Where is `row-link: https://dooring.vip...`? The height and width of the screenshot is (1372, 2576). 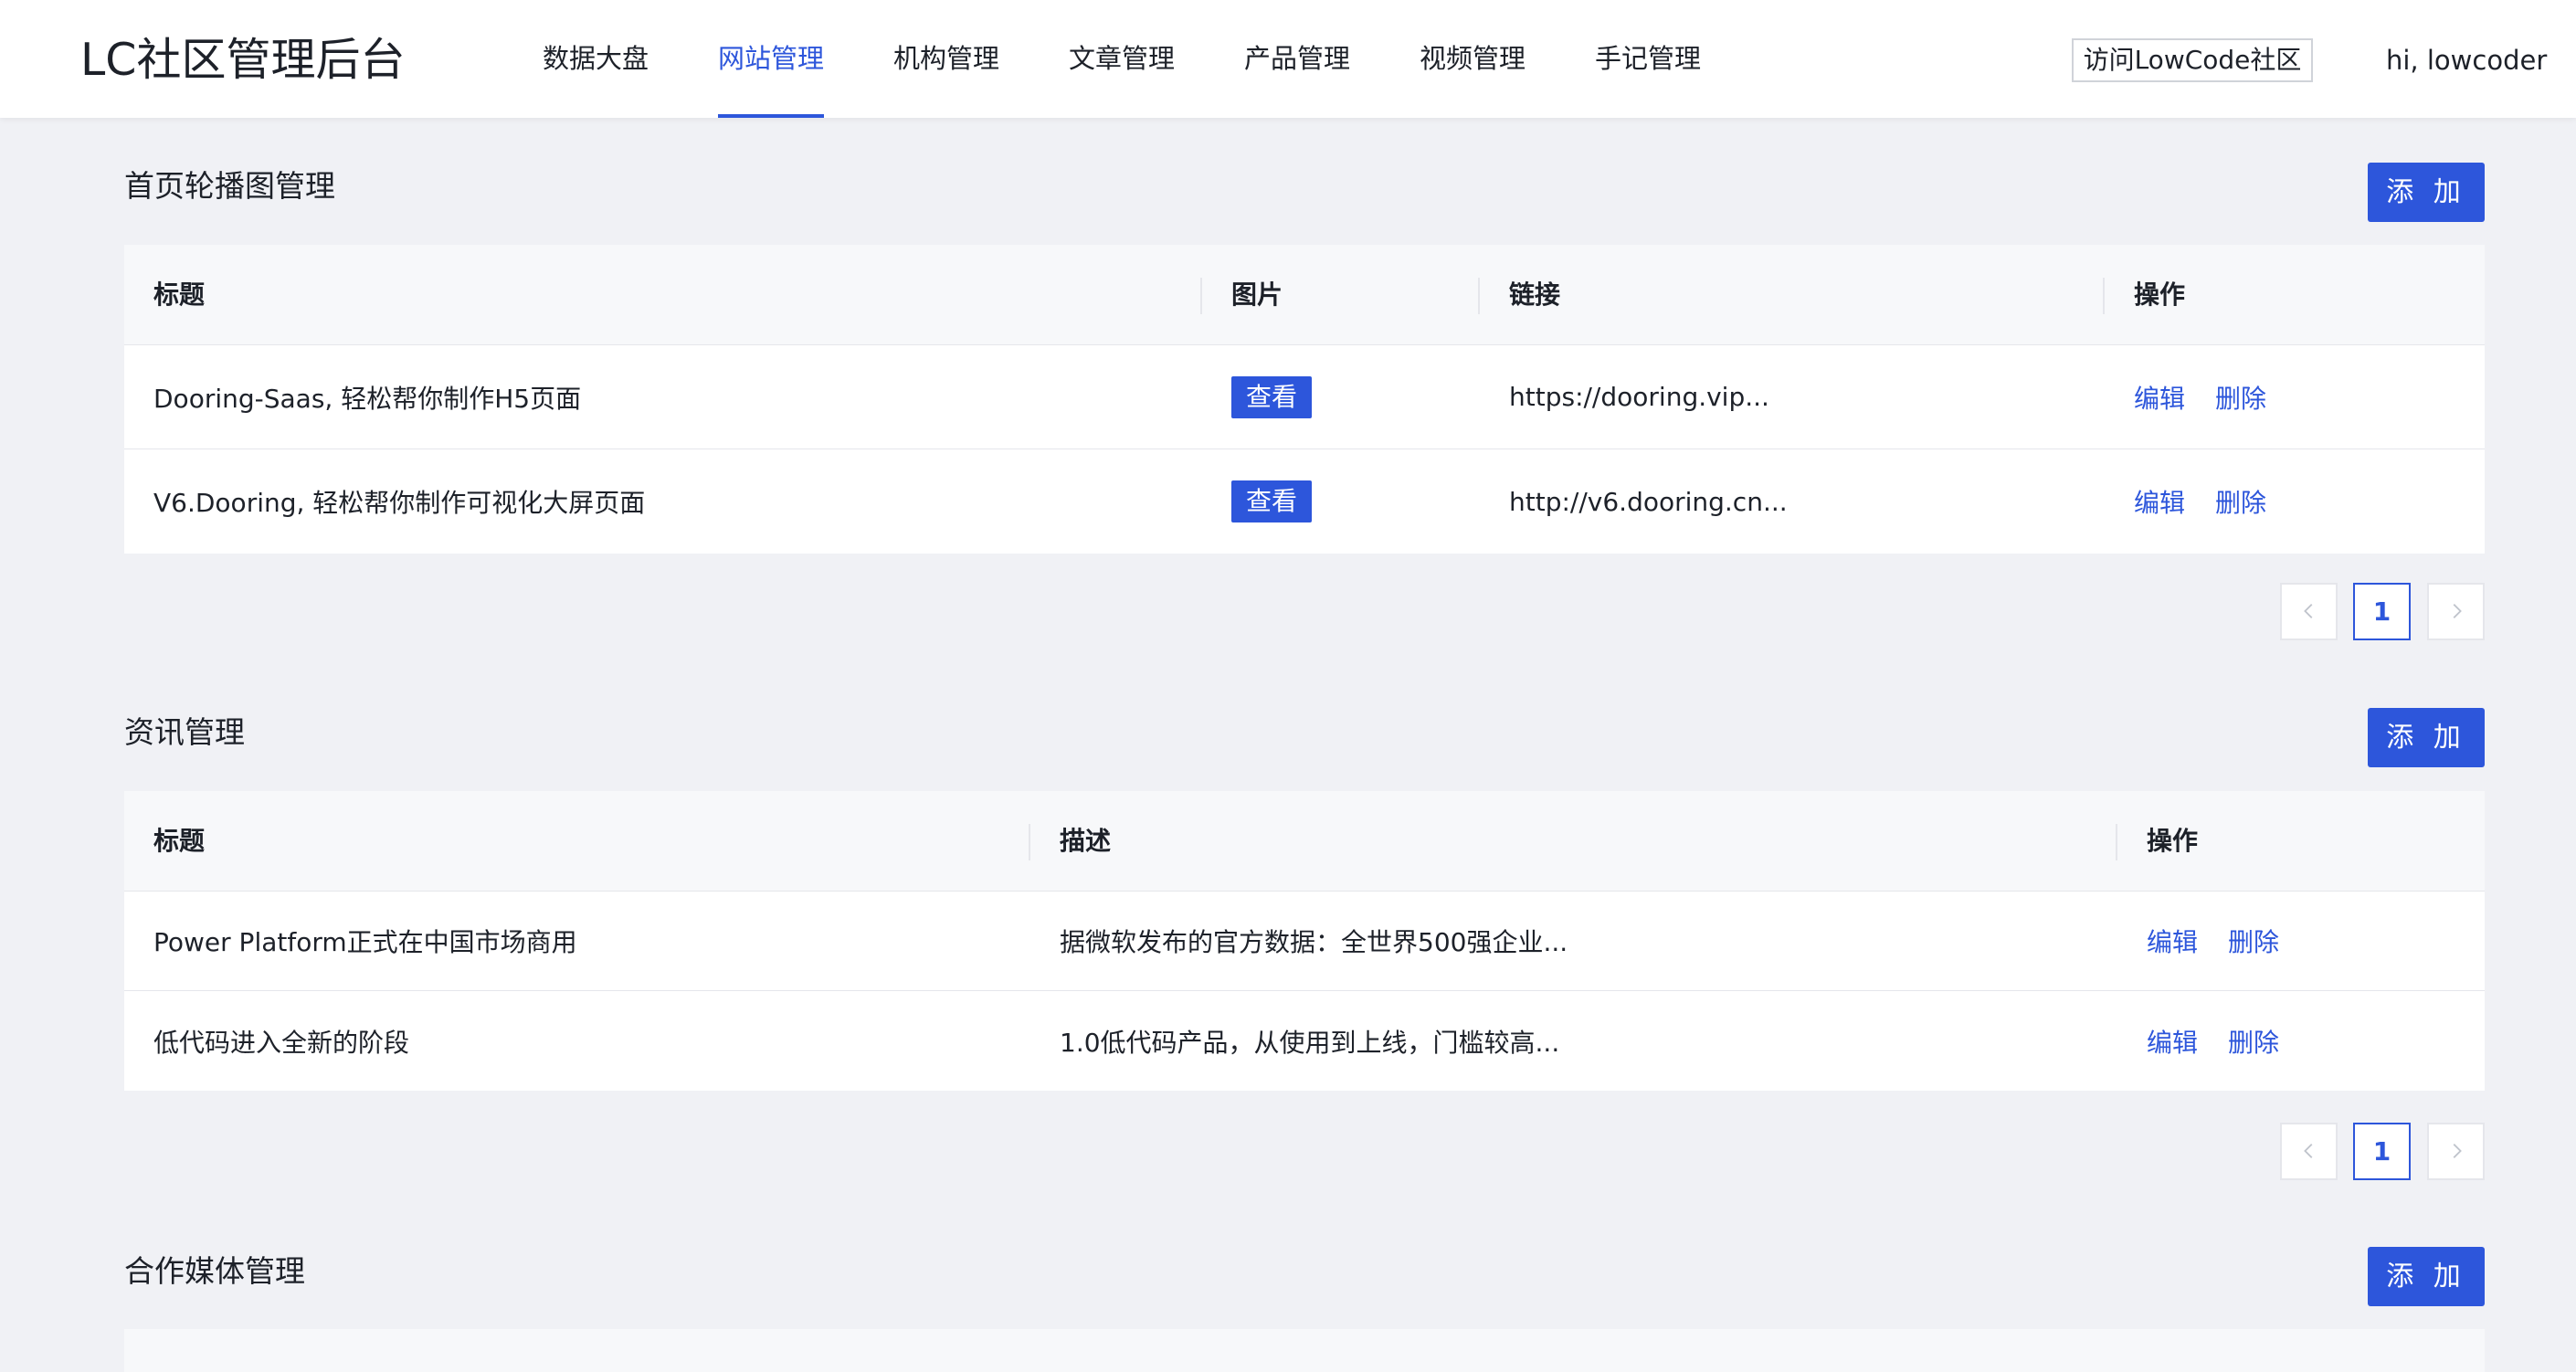
row-link: https://dooring.vip... is located at coordinates (1639, 397).